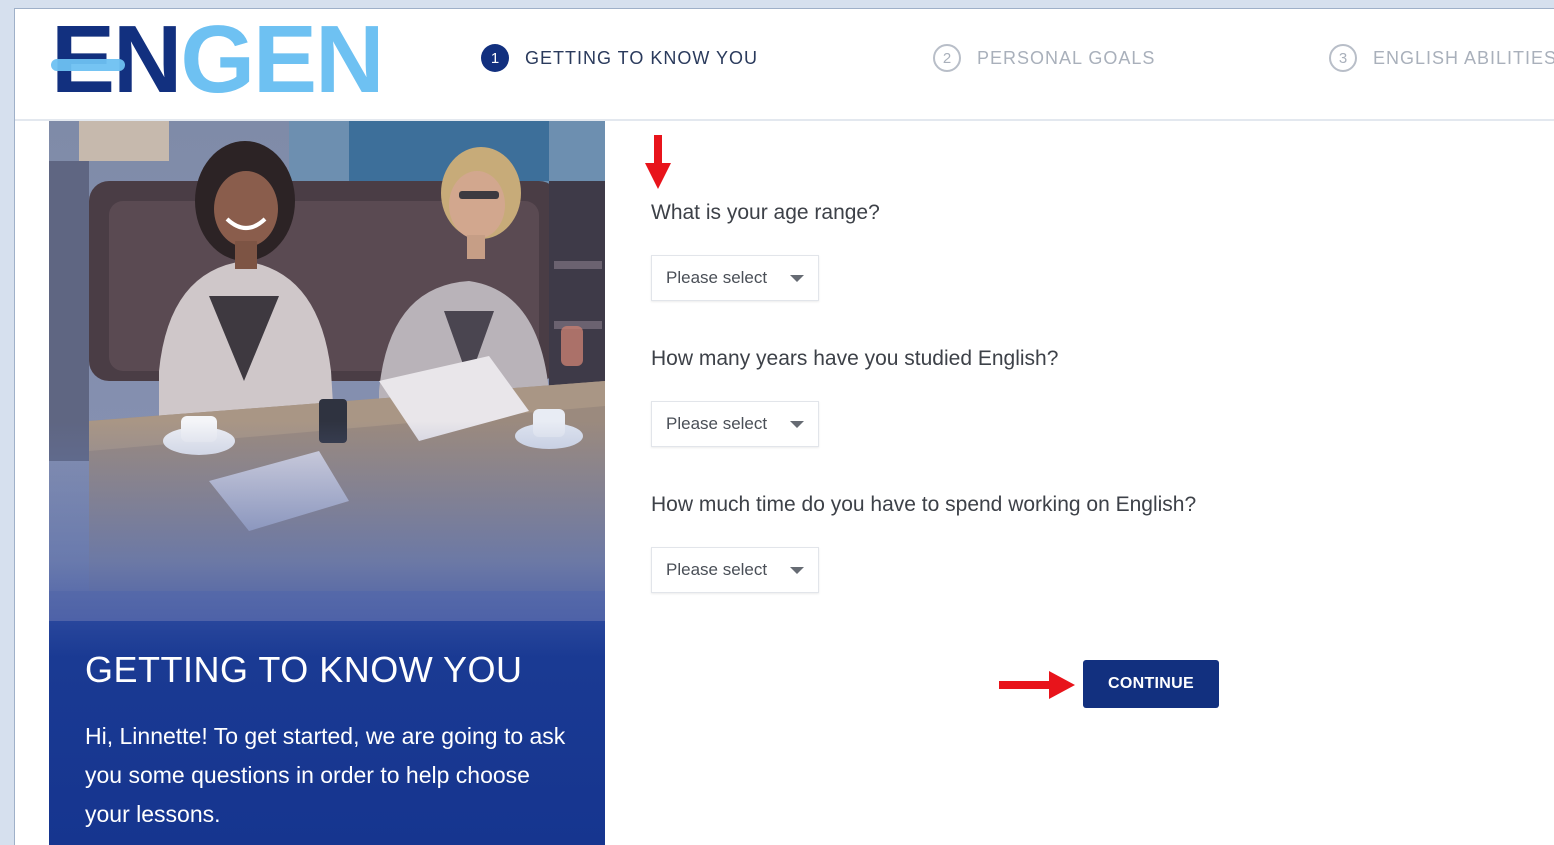 The height and width of the screenshot is (845, 1554). What do you see at coordinates (717, 569) in the screenshot?
I see `time-available-select-value: Please select` at bounding box center [717, 569].